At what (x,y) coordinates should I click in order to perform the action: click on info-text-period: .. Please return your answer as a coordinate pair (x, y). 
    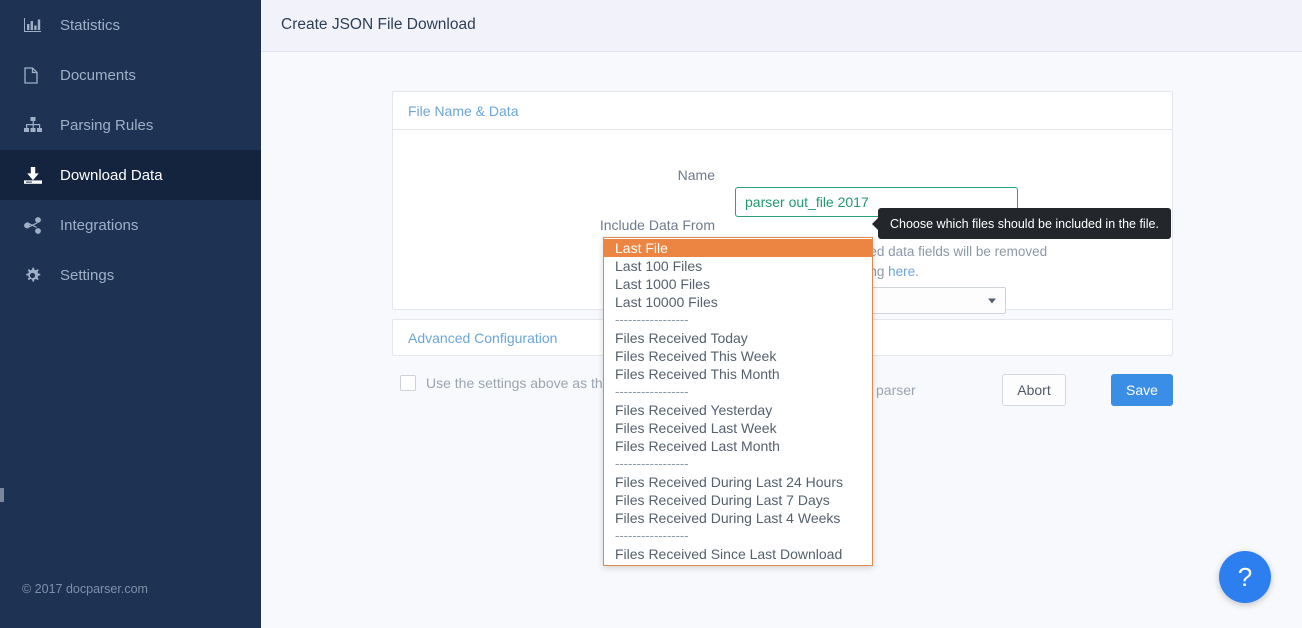
    Looking at the image, I should click on (917, 271).